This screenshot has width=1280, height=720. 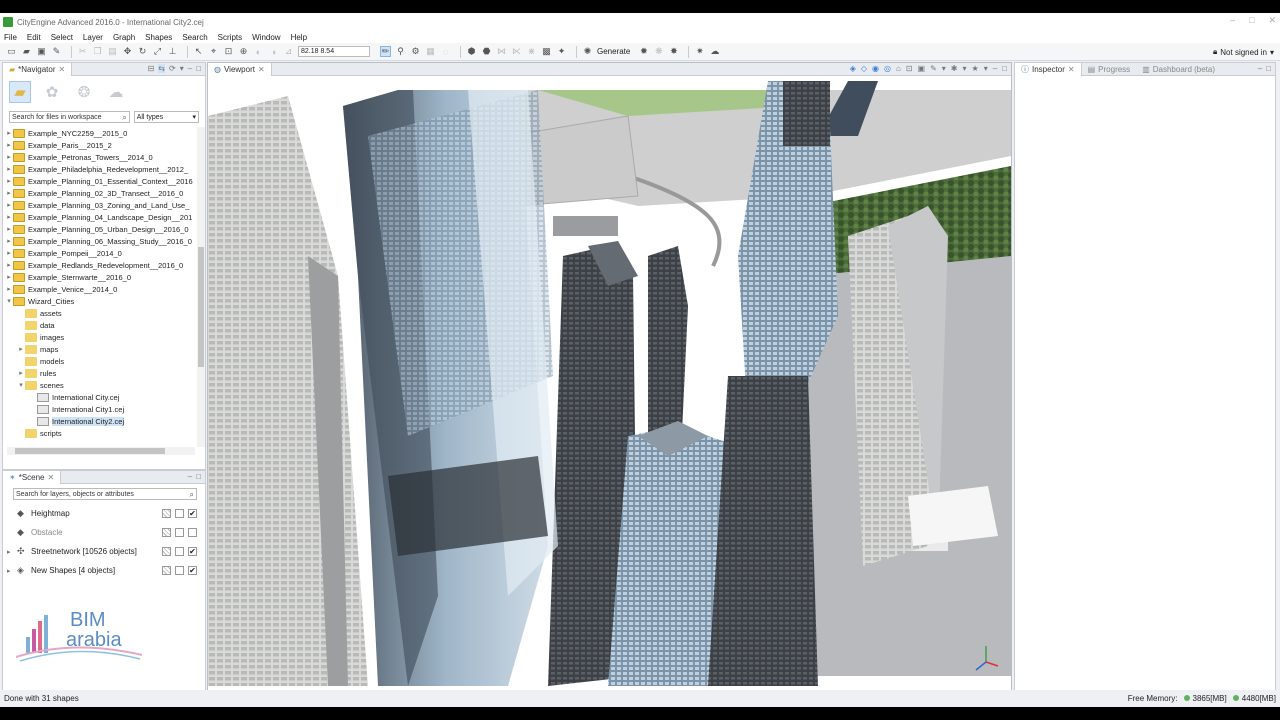 What do you see at coordinates (26, 51) in the screenshot?
I see `open-icon: ▰` at bounding box center [26, 51].